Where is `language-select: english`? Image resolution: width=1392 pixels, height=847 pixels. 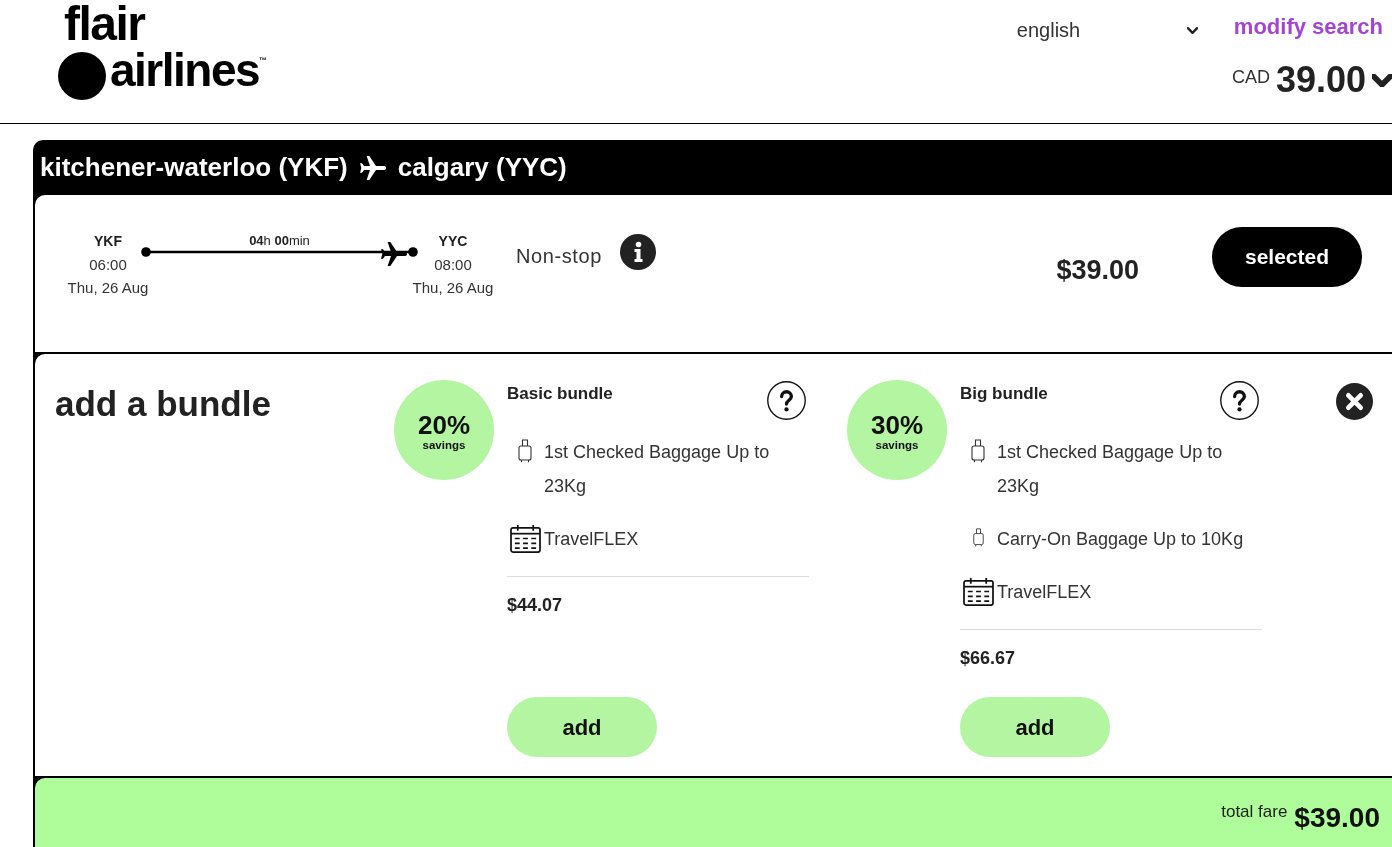 language-select: english is located at coordinates (1106, 30).